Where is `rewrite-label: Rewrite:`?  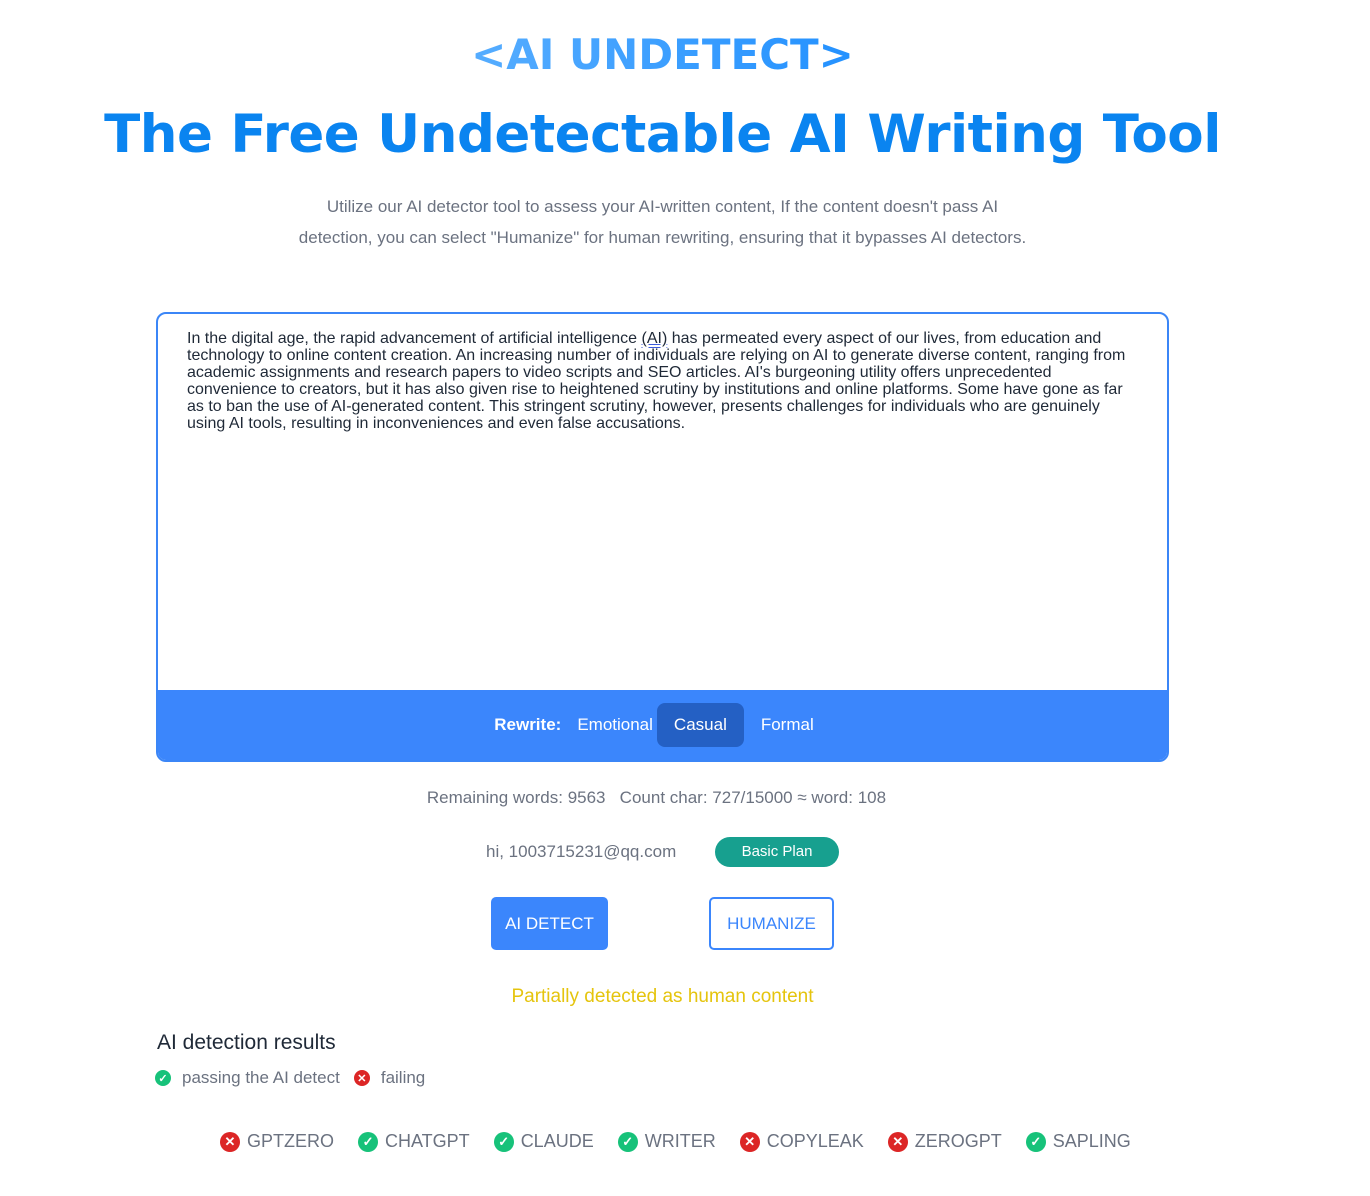 rewrite-label: Rewrite: is located at coordinates (528, 724).